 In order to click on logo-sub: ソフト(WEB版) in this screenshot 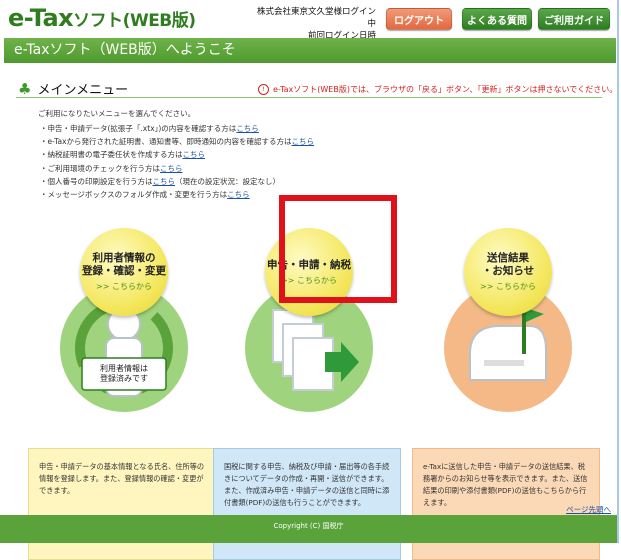, I will do `click(134, 21)`.